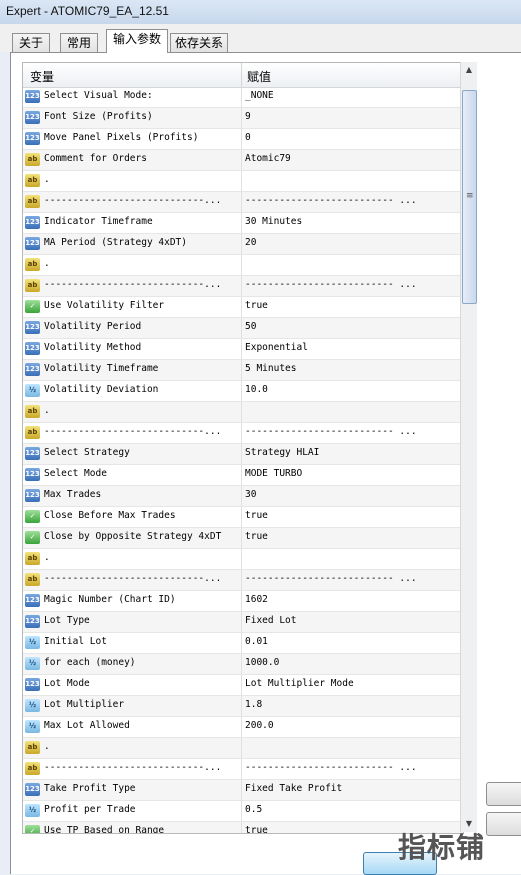  What do you see at coordinates (353, 116) in the screenshot?
I see `parameter-value: 9` at bounding box center [353, 116].